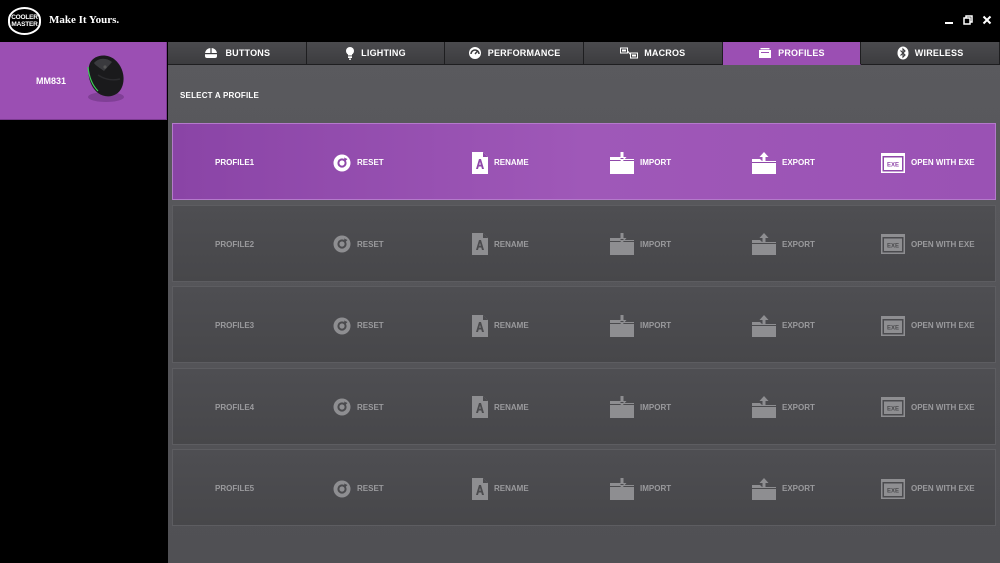 This screenshot has width=1000, height=563. Describe the element at coordinates (235, 407) in the screenshot. I see `profile-name: PROFILE4` at that location.